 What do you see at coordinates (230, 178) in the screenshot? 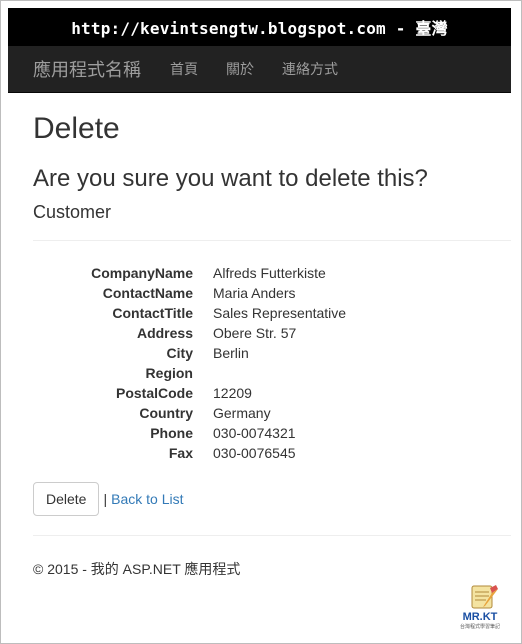
I see `confirm-question: Are you sure you want to delete this?` at bounding box center [230, 178].